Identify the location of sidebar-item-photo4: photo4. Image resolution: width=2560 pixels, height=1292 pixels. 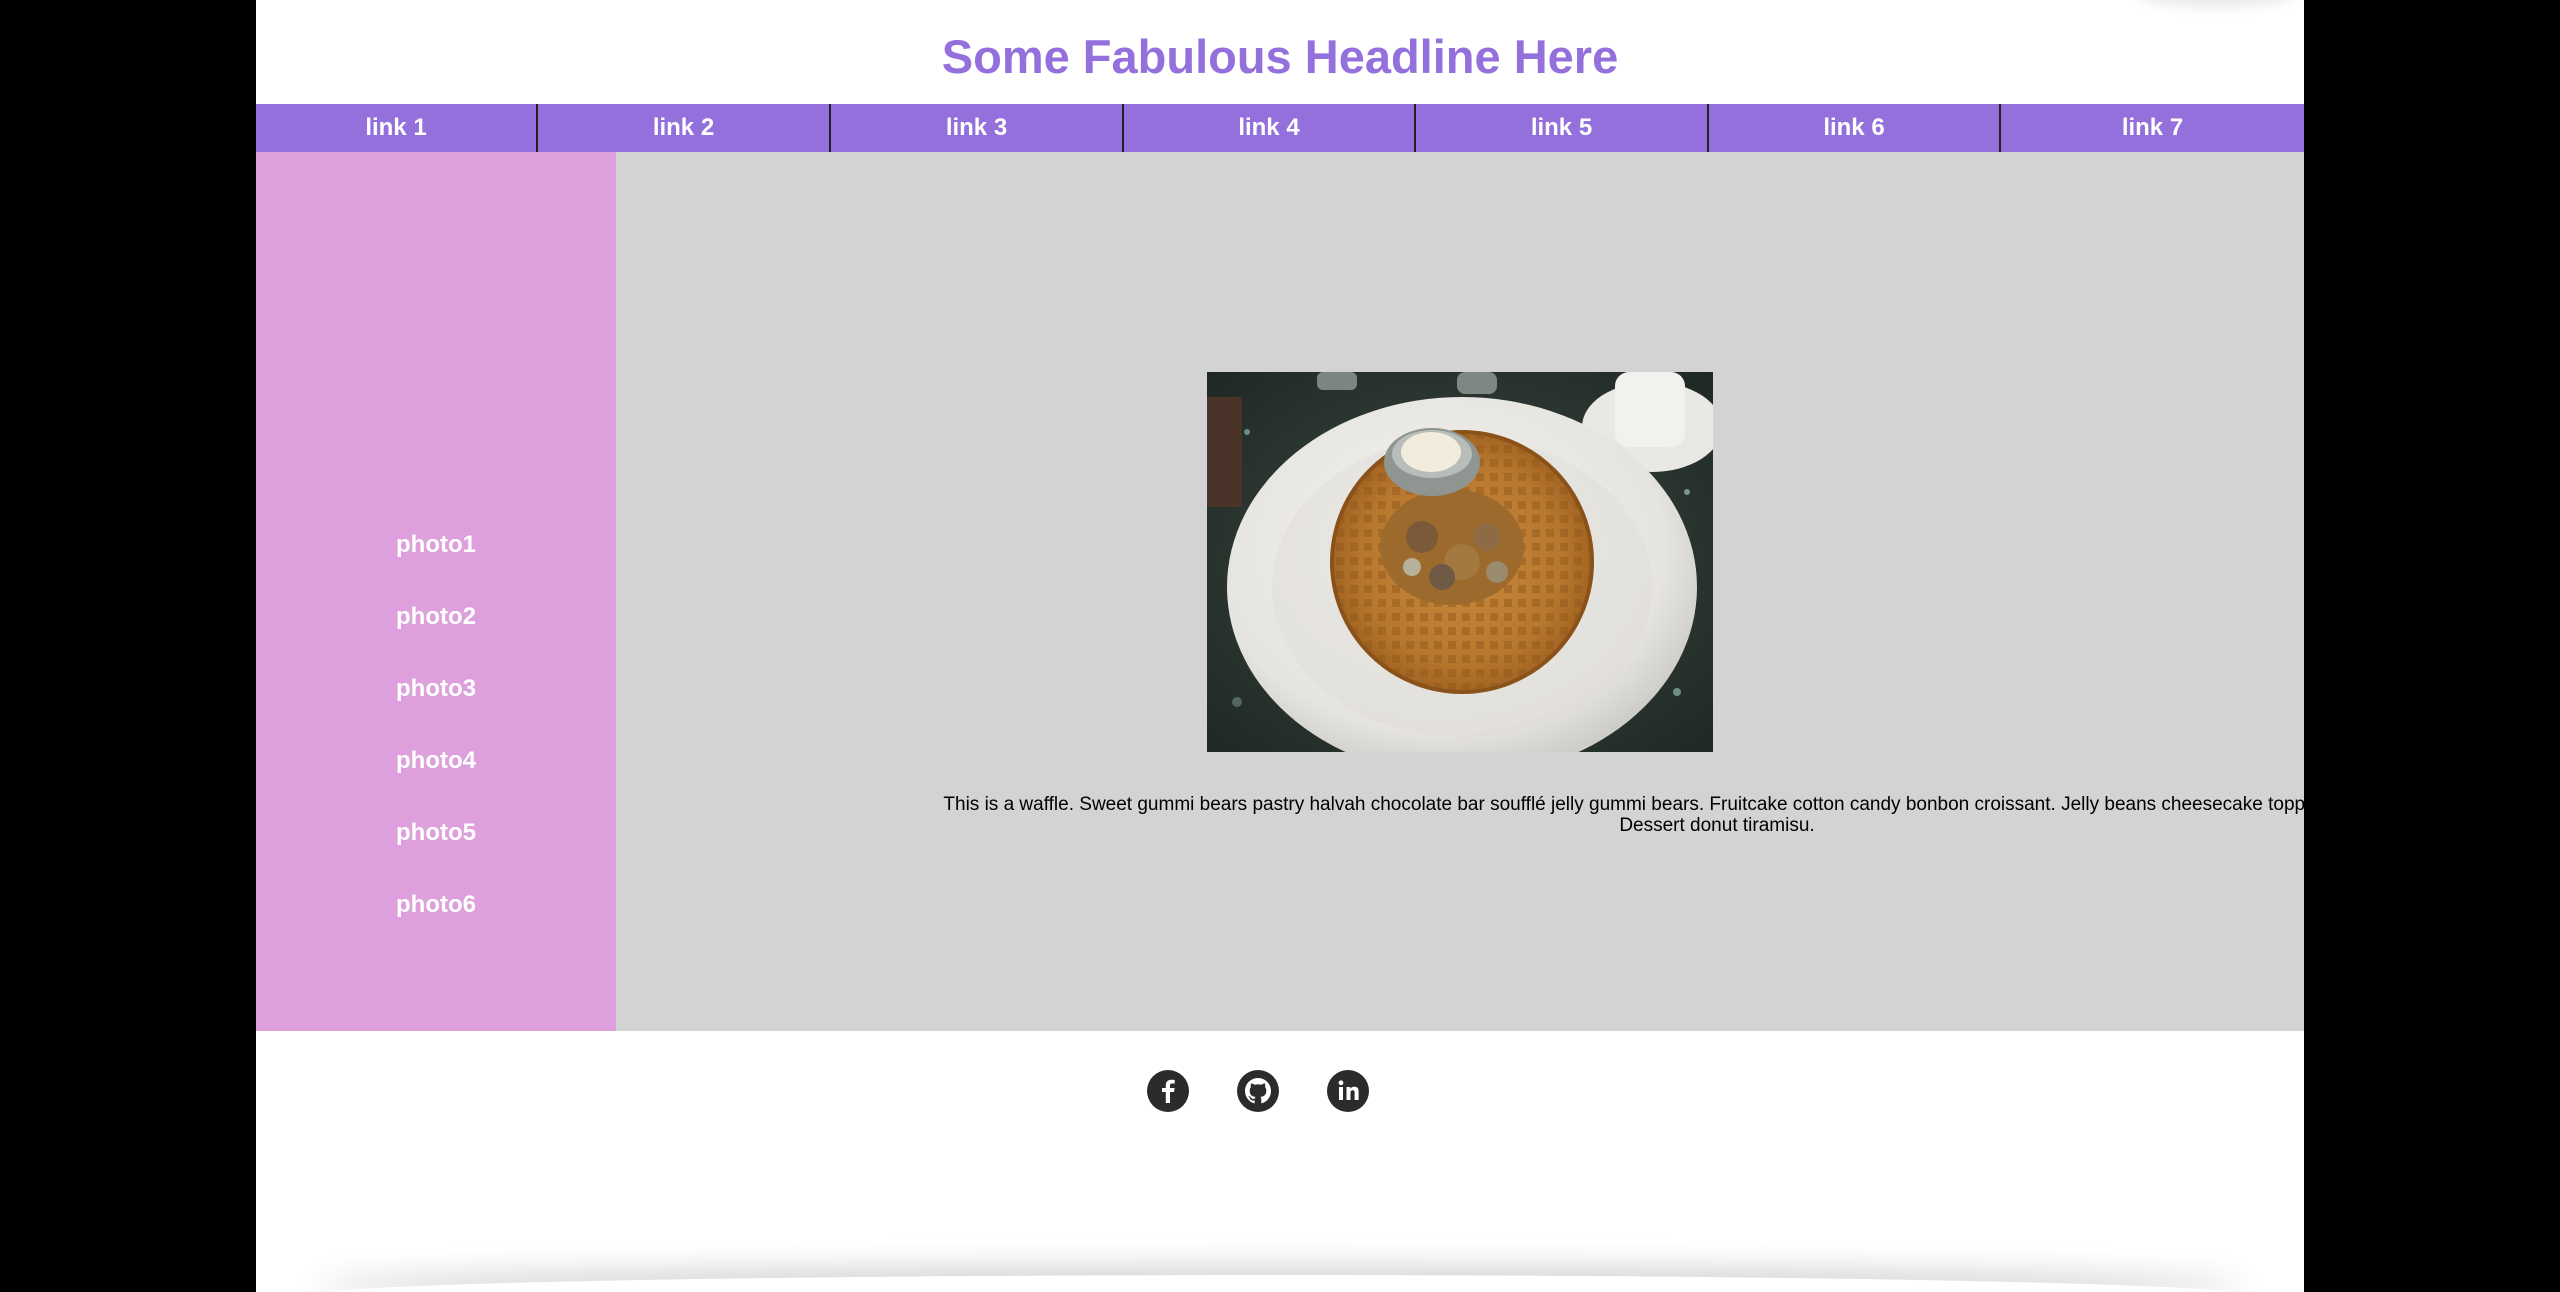
(436, 761).